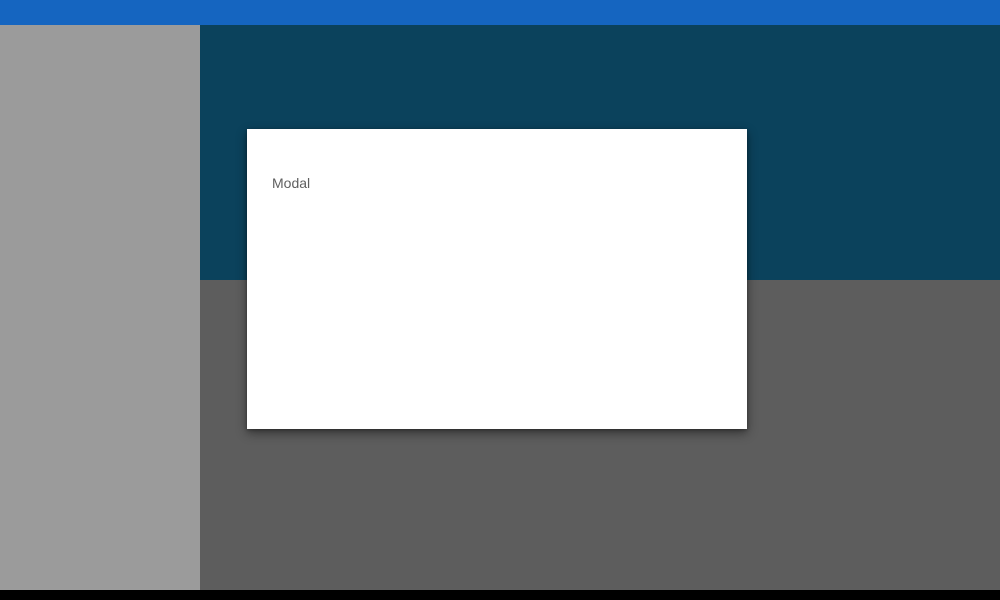  Describe the element at coordinates (500, 12) in the screenshot. I see `top-app-bar` at that location.